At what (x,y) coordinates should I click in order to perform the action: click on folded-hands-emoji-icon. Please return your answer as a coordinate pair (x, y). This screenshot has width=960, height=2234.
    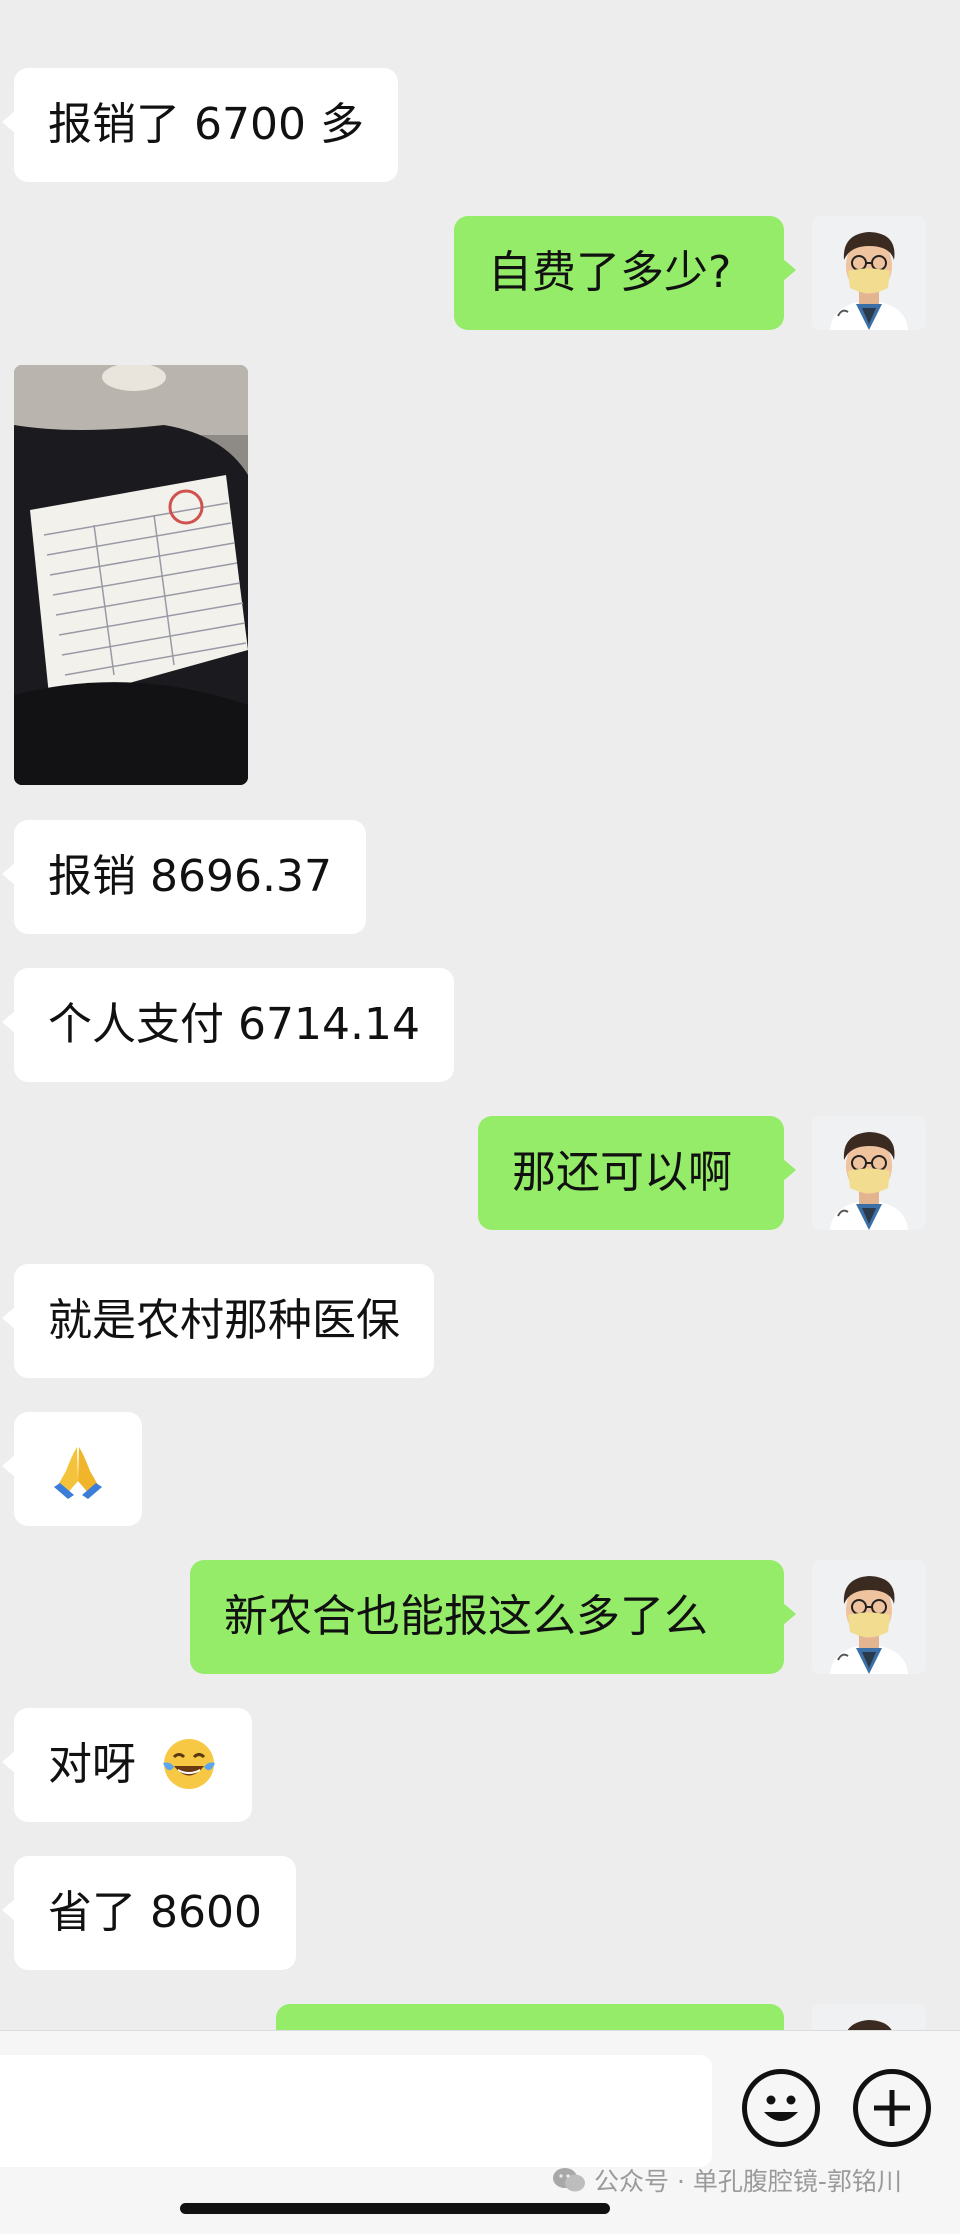
    Looking at the image, I should click on (78, 1473).